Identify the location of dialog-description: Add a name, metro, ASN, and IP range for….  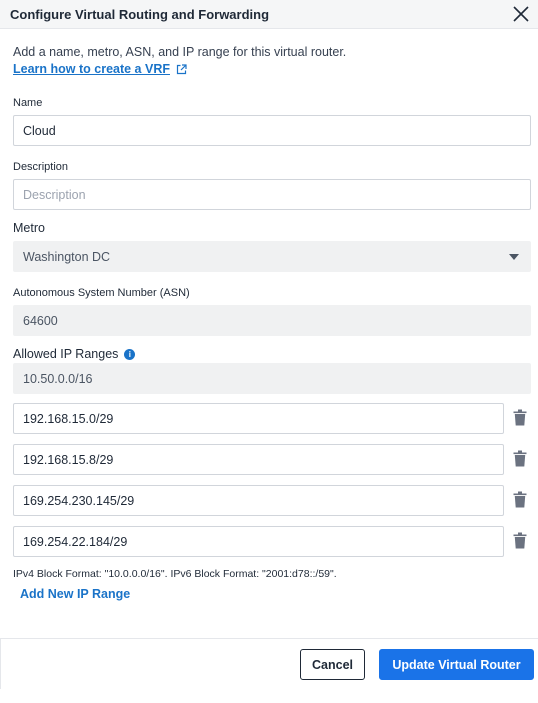
(180, 52).